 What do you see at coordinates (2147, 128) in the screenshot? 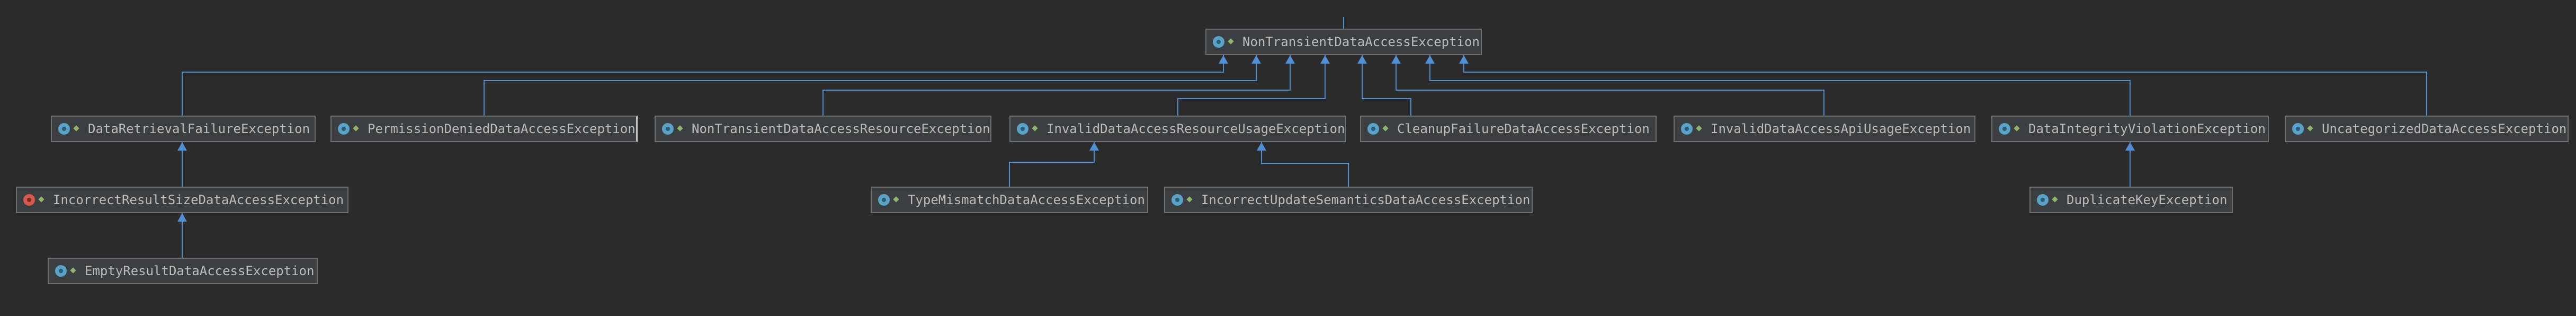
I see `node-label: DataIntegrityViolationException` at bounding box center [2147, 128].